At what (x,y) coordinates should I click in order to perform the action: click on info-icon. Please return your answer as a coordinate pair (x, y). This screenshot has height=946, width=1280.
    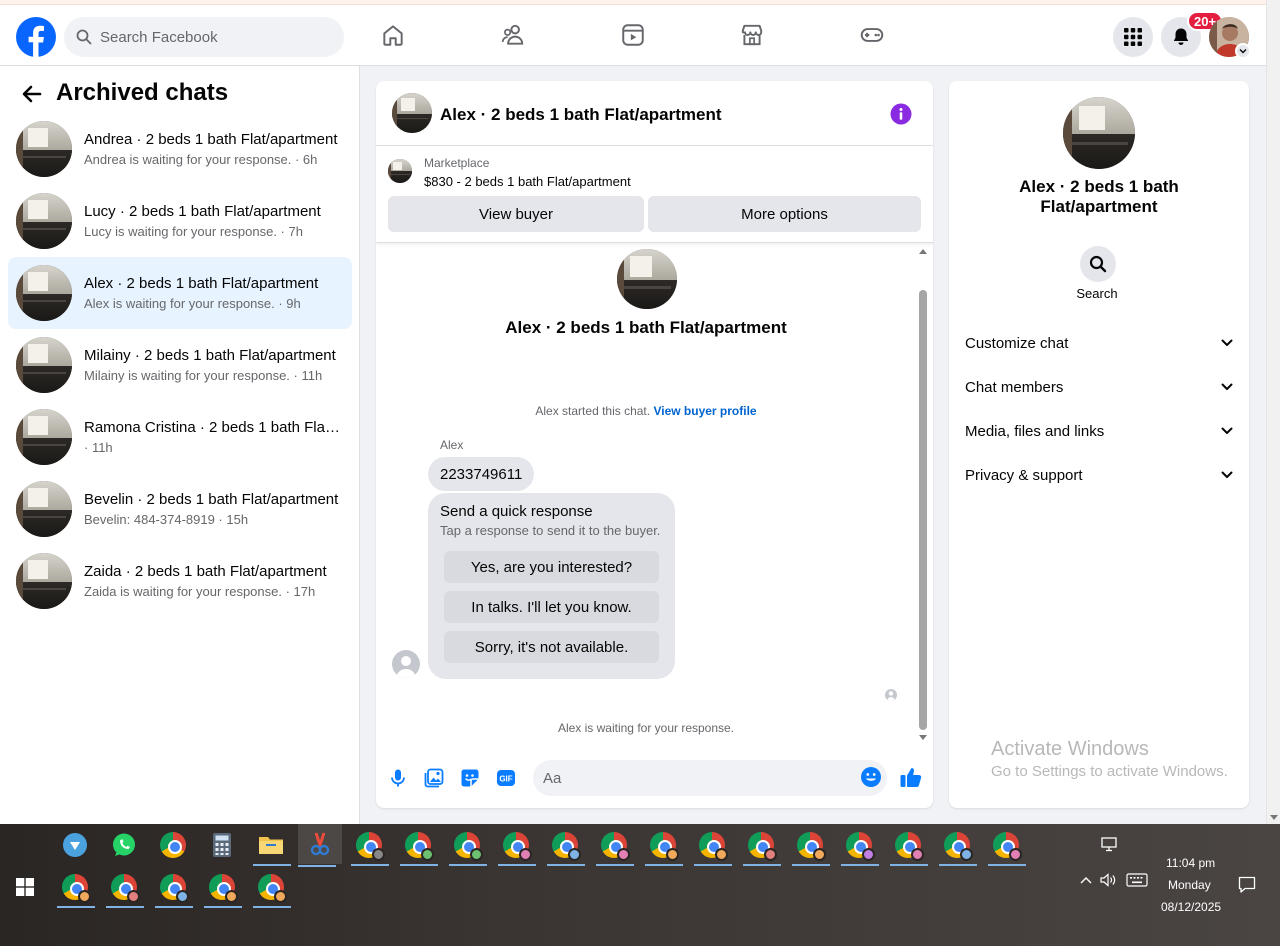
    Looking at the image, I should click on (901, 114).